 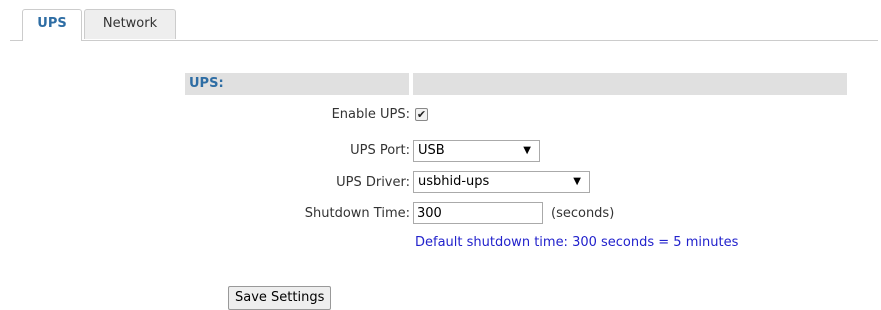 I want to click on ups-port-value: USB, so click(x=431, y=150).